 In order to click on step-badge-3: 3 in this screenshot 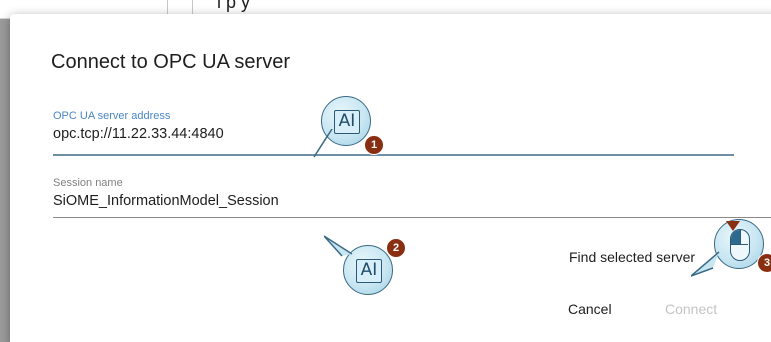, I will do `click(764, 263)`.